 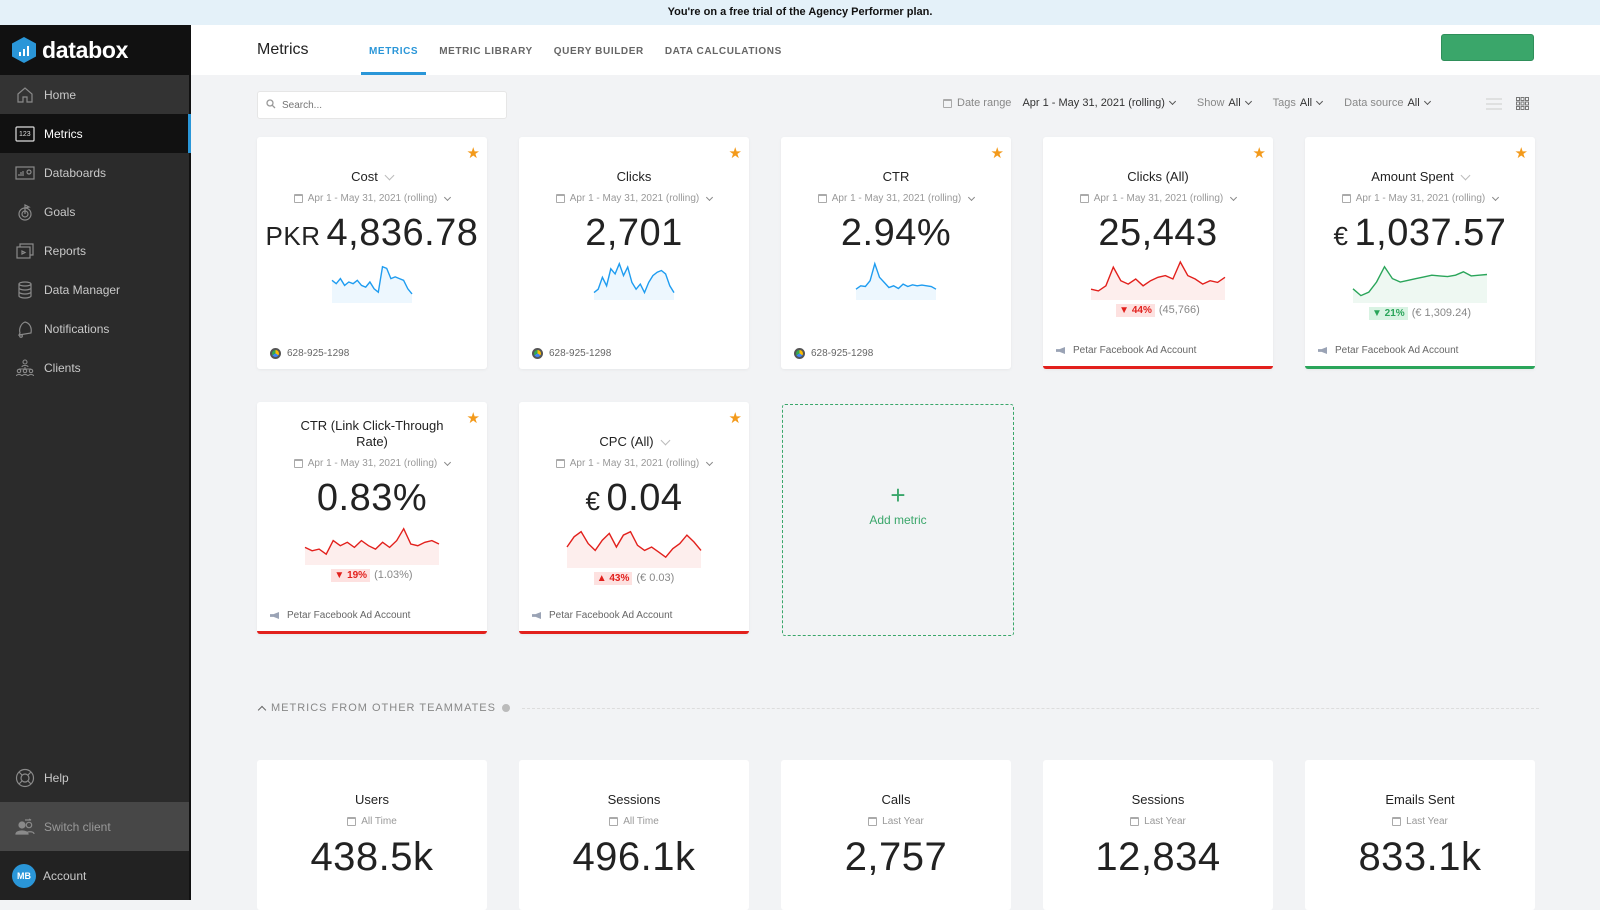 I want to click on tab-query-builder: QUERY BUILDER, so click(x=599, y=50).